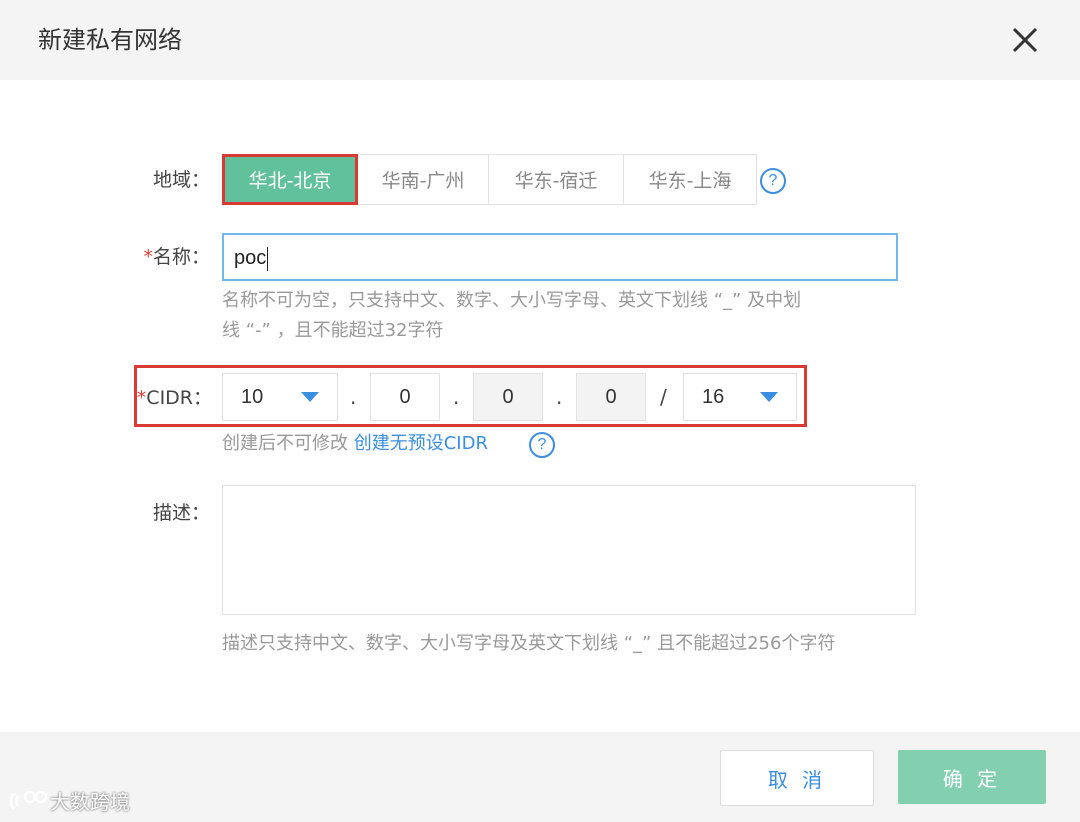 This screenshot has height=822, width=1080. I want to click on cidr-label: *CIDR：, so click(152, 398).